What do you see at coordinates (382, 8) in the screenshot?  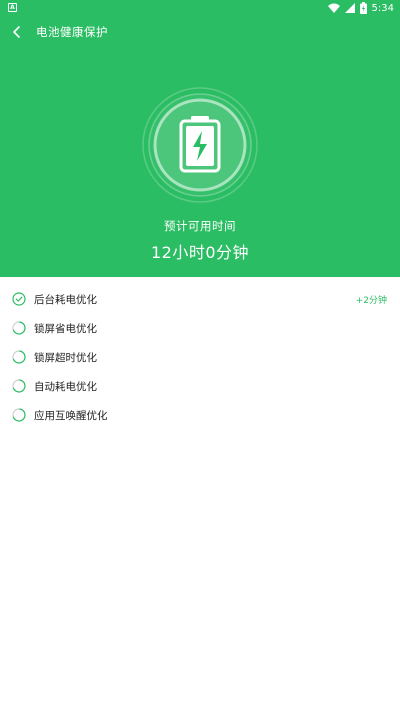 I see `clock: 5:34` at bounding box center [382, 8].